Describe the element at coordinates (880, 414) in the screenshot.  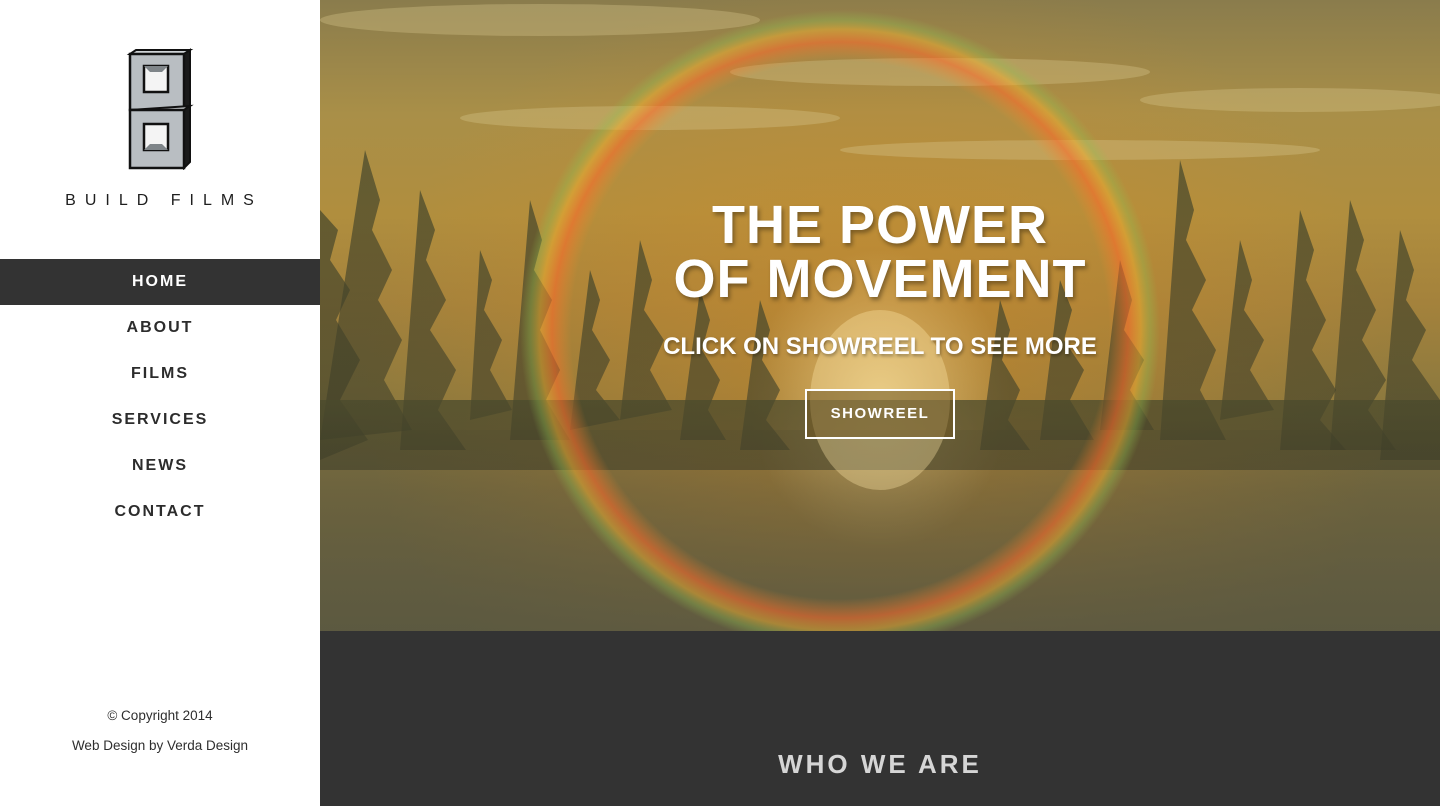
I see `showreel-button: SHOWREEL` at that location.